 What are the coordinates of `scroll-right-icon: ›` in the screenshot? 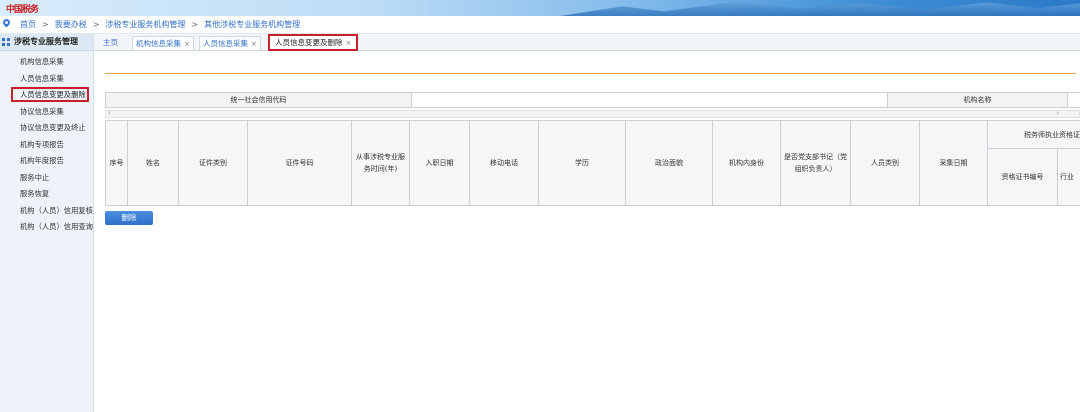 It's located at (1057, 113).